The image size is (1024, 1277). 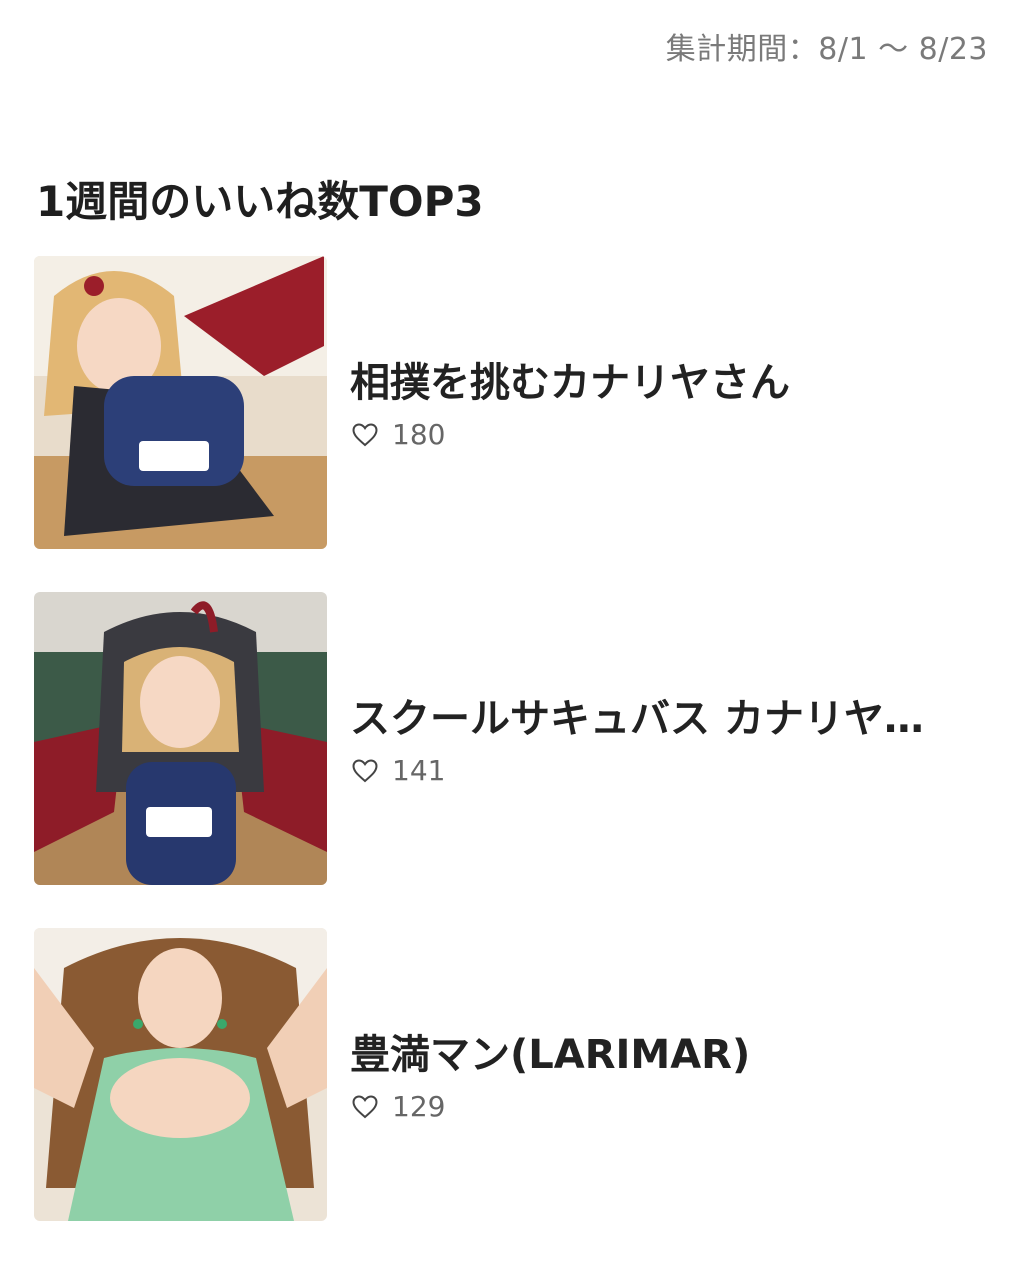 I want to click on ranking-heading: 1週間のいいね数TOP3, so click(x=260, y=201).